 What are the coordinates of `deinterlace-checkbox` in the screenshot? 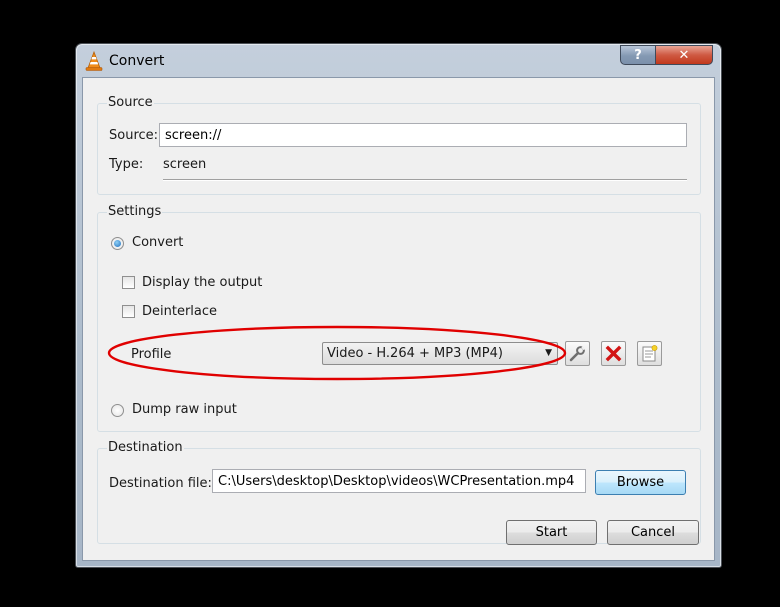 It's located at (128, 311).